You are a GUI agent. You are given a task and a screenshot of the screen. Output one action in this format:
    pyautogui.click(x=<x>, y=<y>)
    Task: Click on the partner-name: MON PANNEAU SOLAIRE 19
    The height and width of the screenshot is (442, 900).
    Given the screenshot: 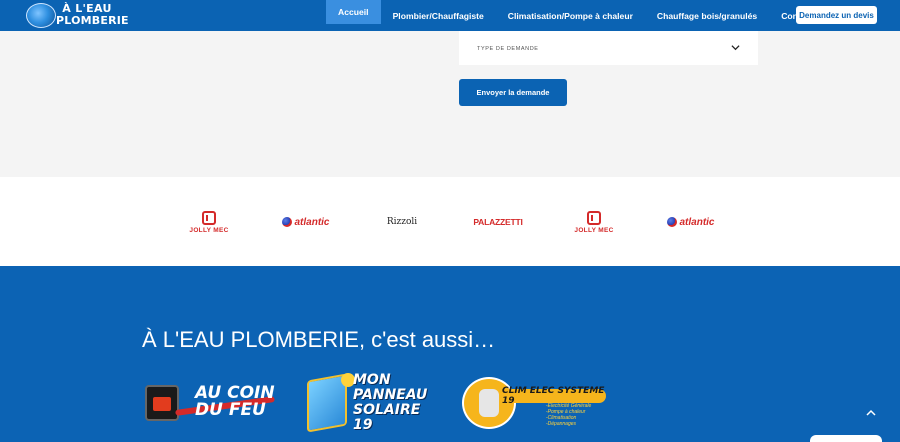 What is the action you would take?
    pyautogui.click(x=396, y=403)
    